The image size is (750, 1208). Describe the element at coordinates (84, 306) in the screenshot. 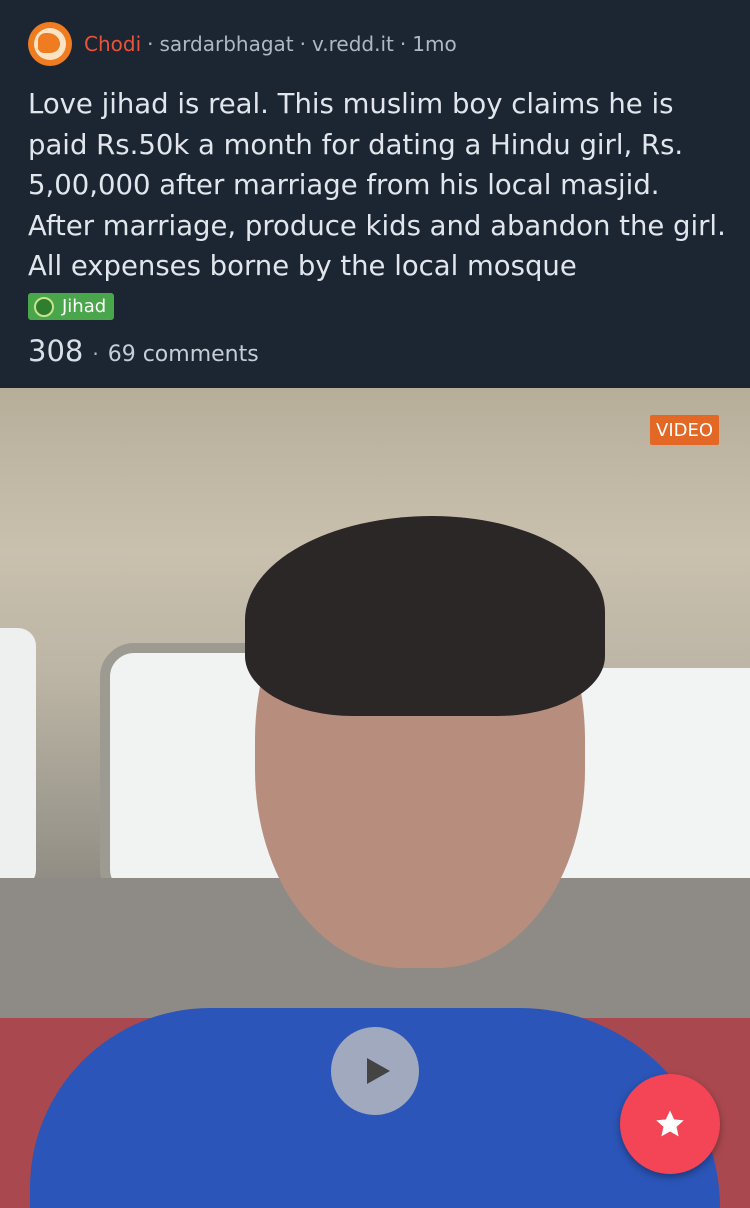

I see `flair-label: Jihad` at that location.